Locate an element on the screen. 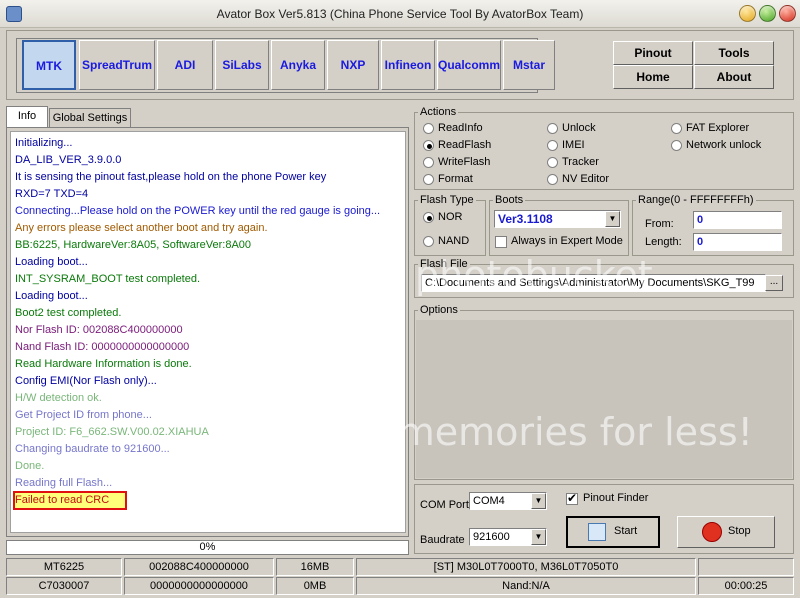 This screenshot has width=800, height=598. range-from-label: From: is located at coordinates (659, 224).